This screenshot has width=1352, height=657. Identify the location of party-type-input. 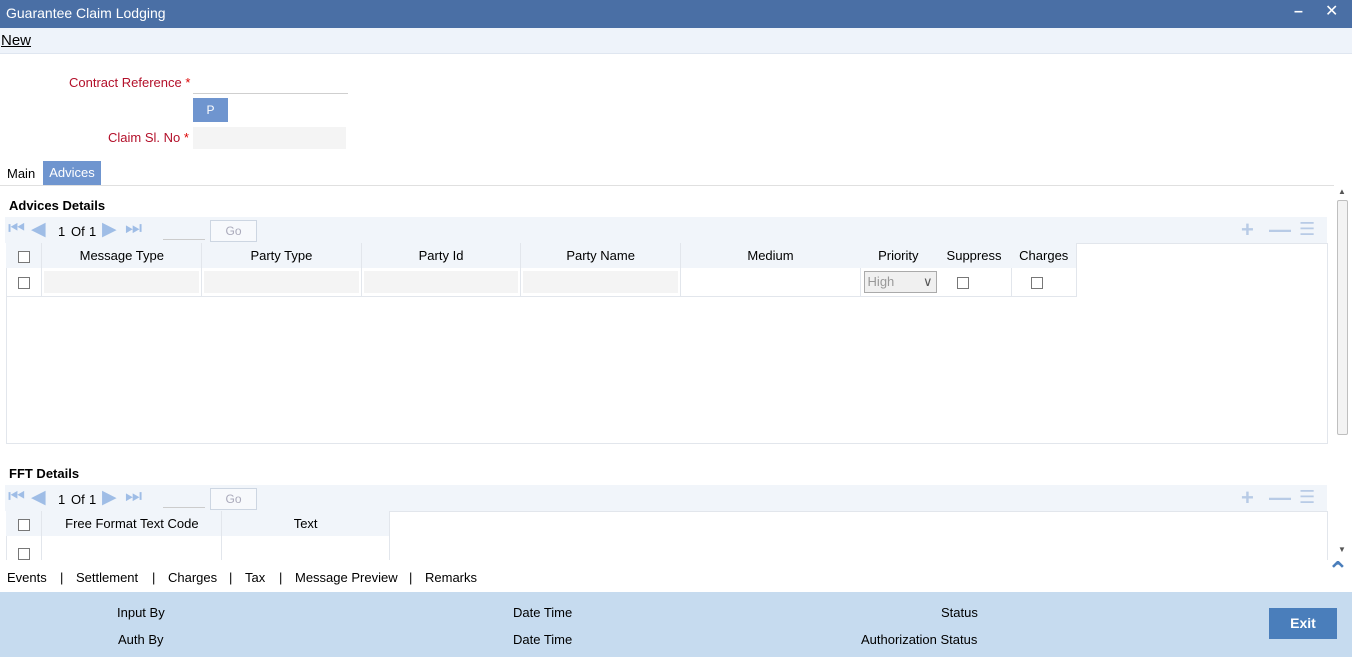
(281, 282).